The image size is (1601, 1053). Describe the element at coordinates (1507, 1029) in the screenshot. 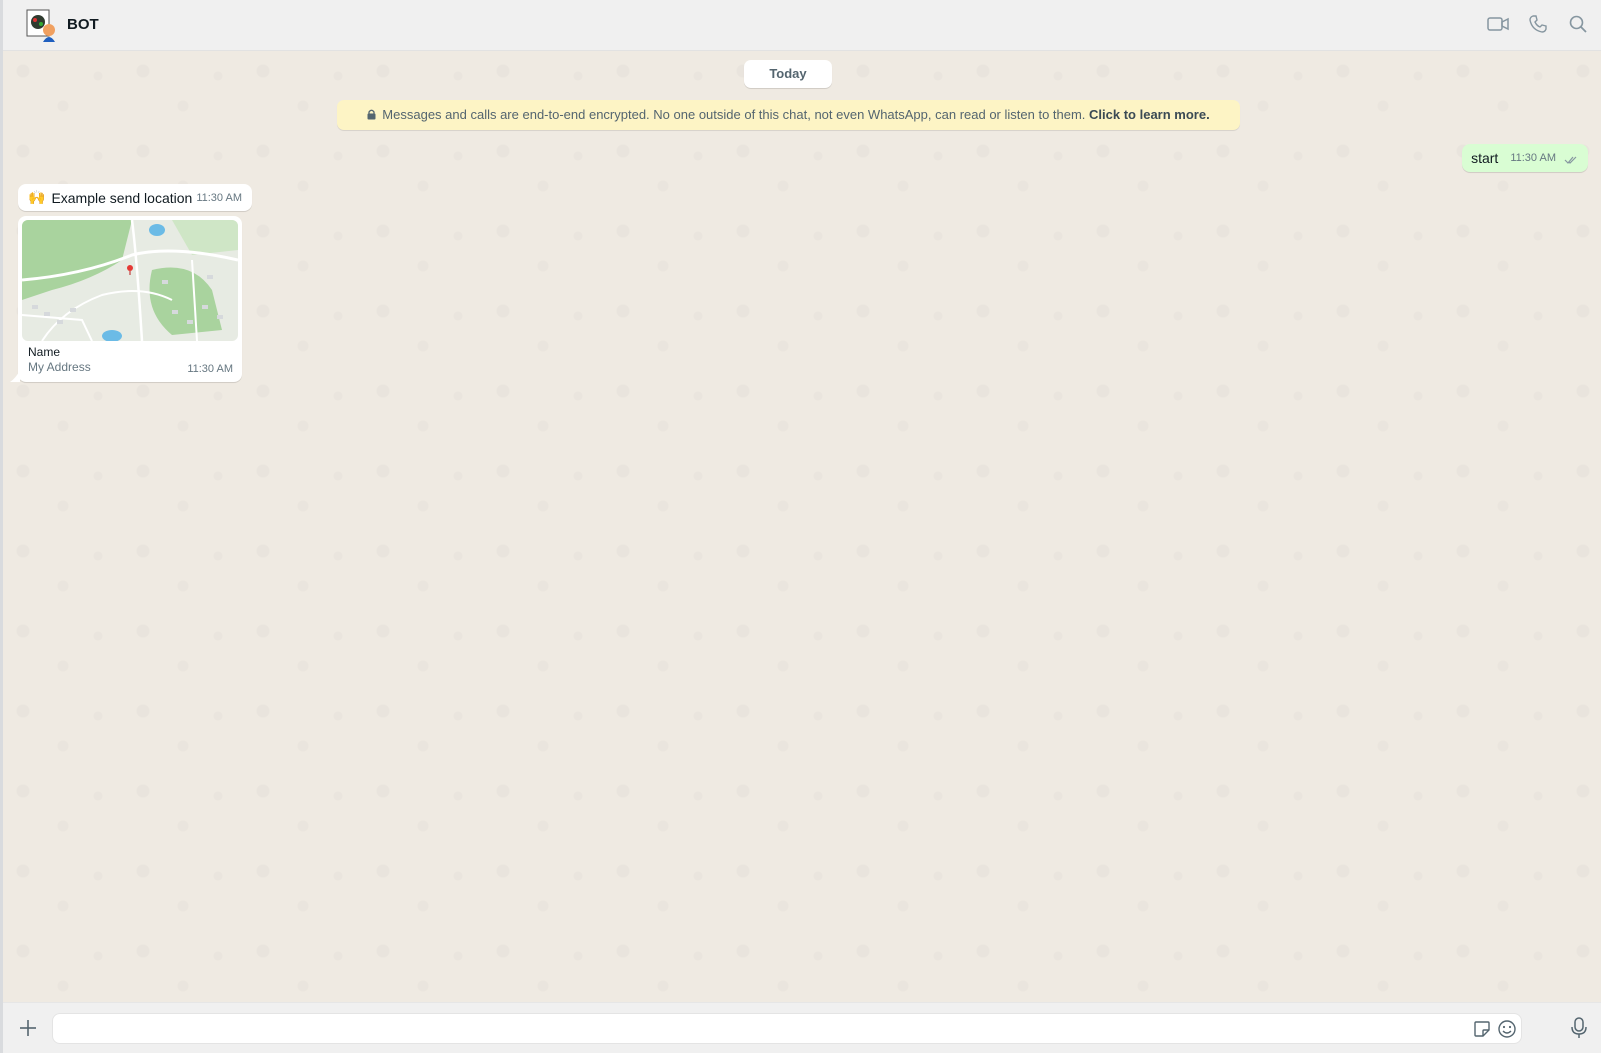

I see `emoji-icon` at that location.